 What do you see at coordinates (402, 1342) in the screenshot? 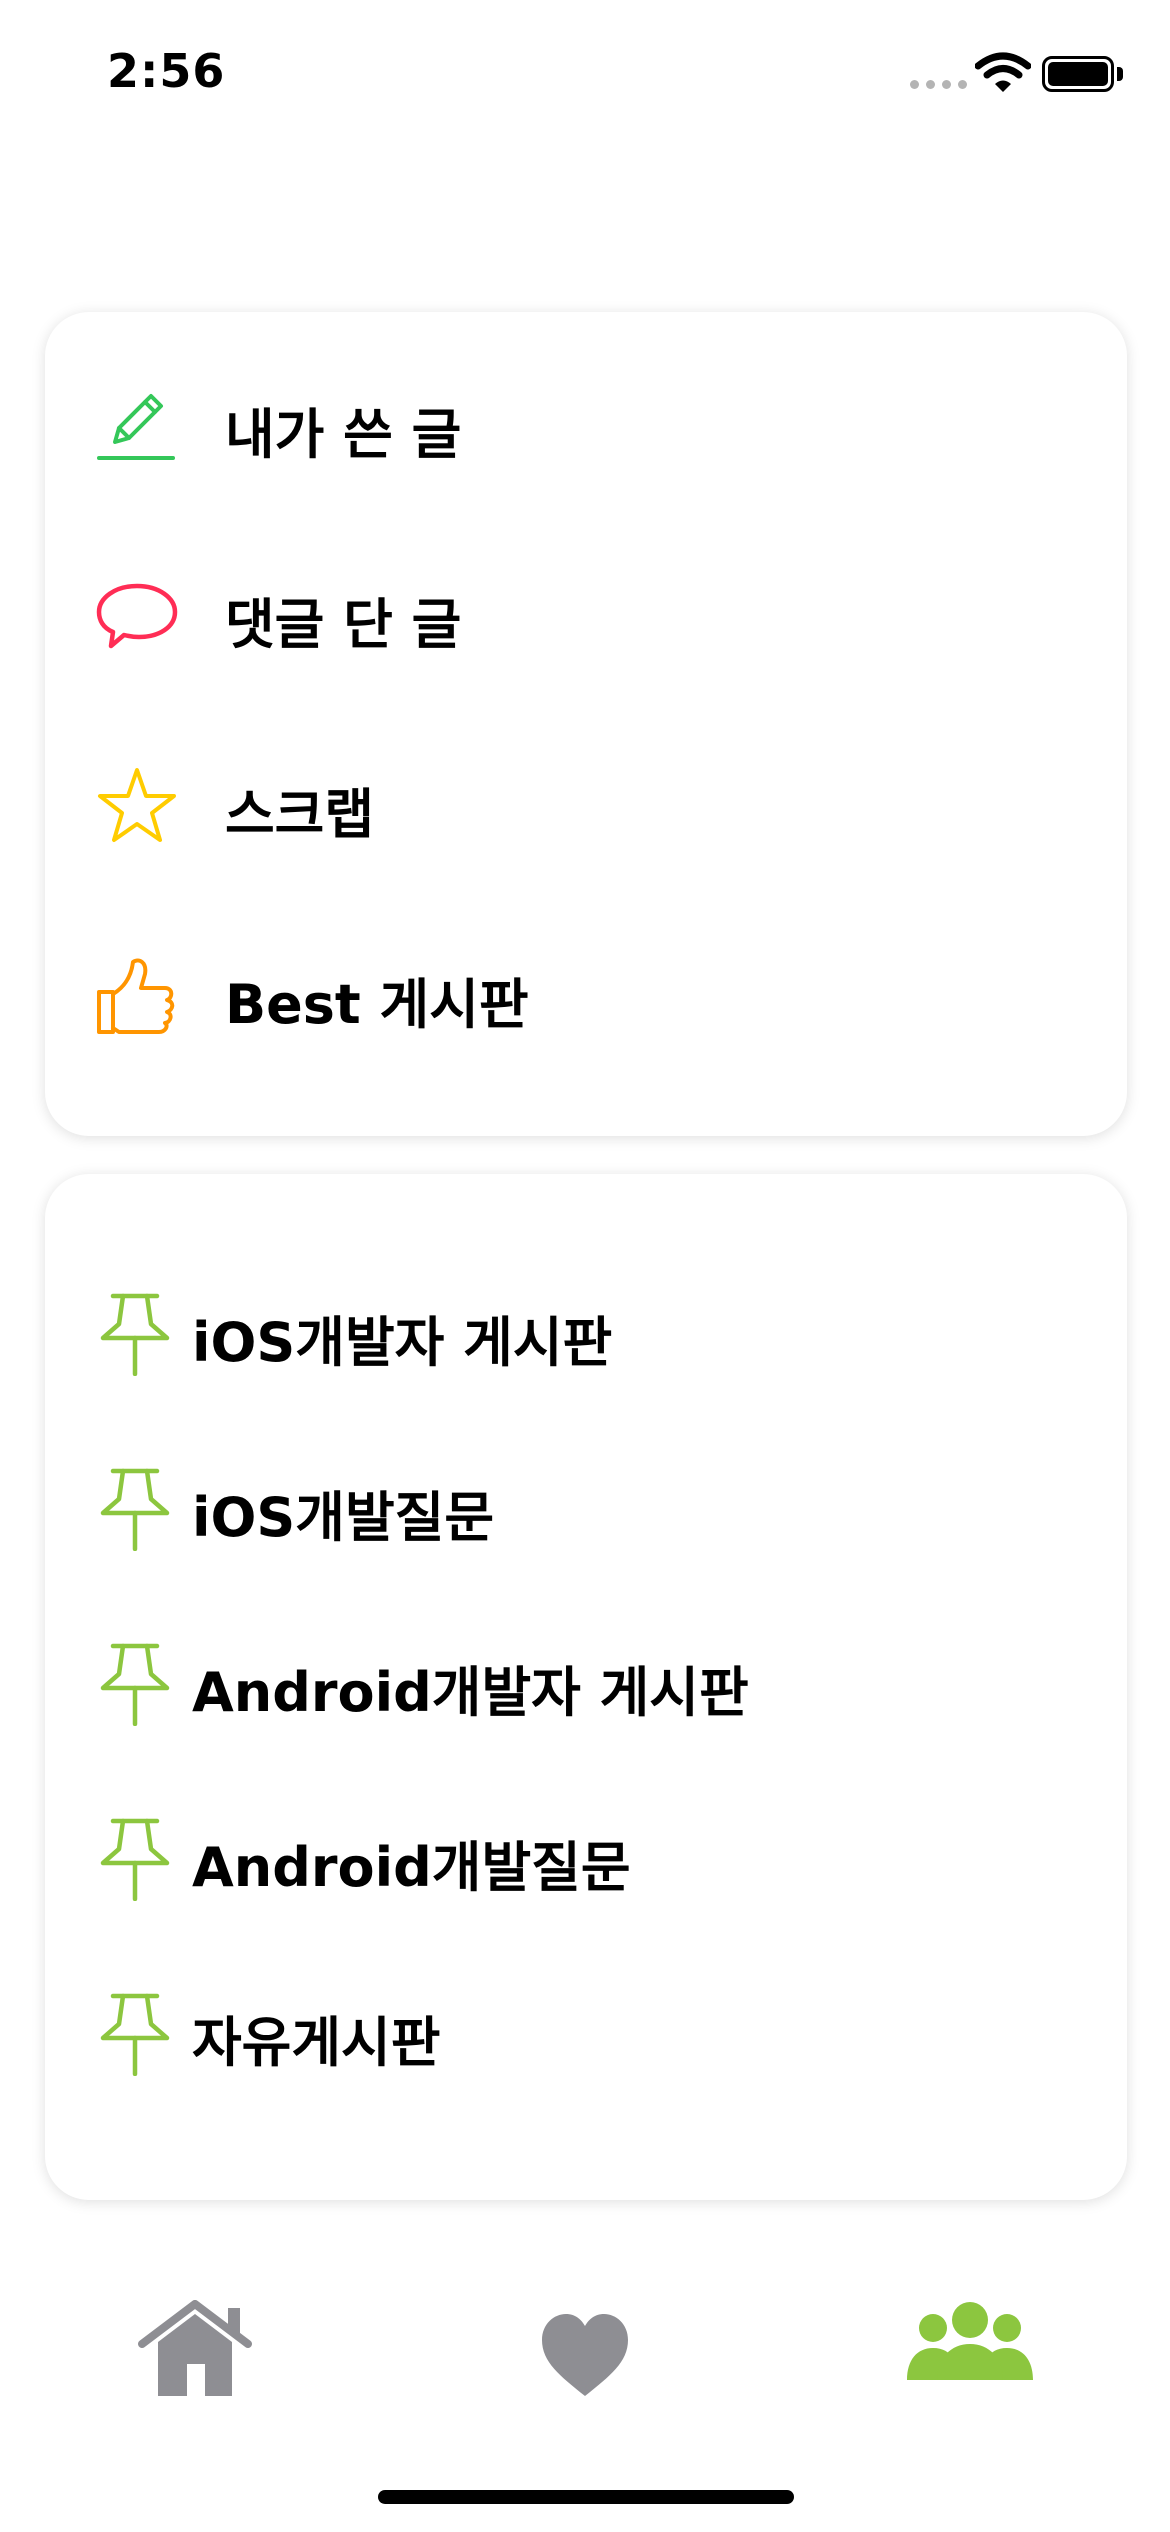
I see `board-label: iOS개발자 게시판` at bounding box center [402, 1342].